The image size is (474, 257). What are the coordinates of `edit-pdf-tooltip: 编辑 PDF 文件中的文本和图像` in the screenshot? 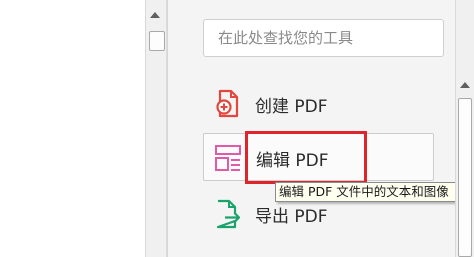 It's located at (374, 192).